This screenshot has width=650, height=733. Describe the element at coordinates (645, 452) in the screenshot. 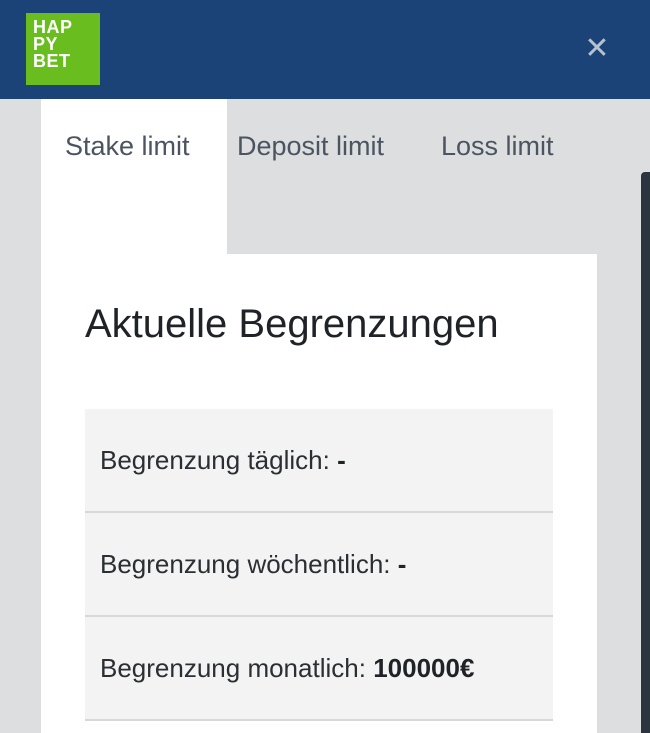

I see `scrollbar-thumb` at that location.